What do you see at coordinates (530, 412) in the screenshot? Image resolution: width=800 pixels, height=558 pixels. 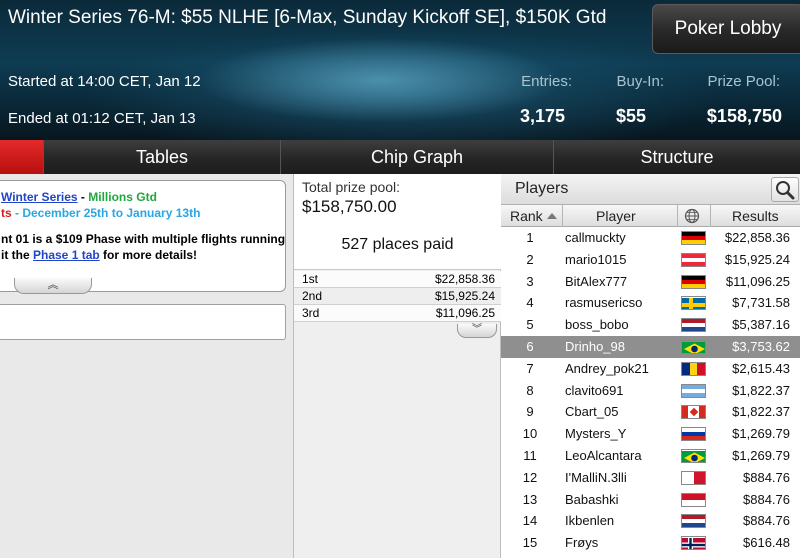 I see `player-rank: 9` at bounding box center [530, 412].